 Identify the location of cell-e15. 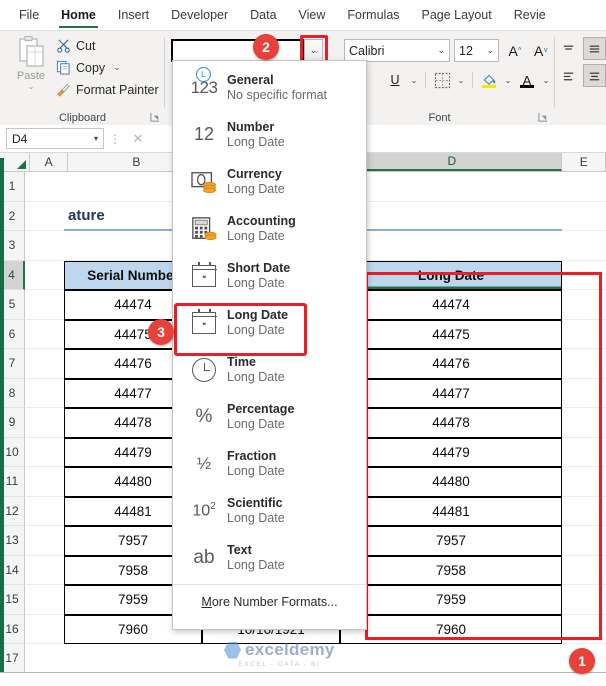
(584, 600).